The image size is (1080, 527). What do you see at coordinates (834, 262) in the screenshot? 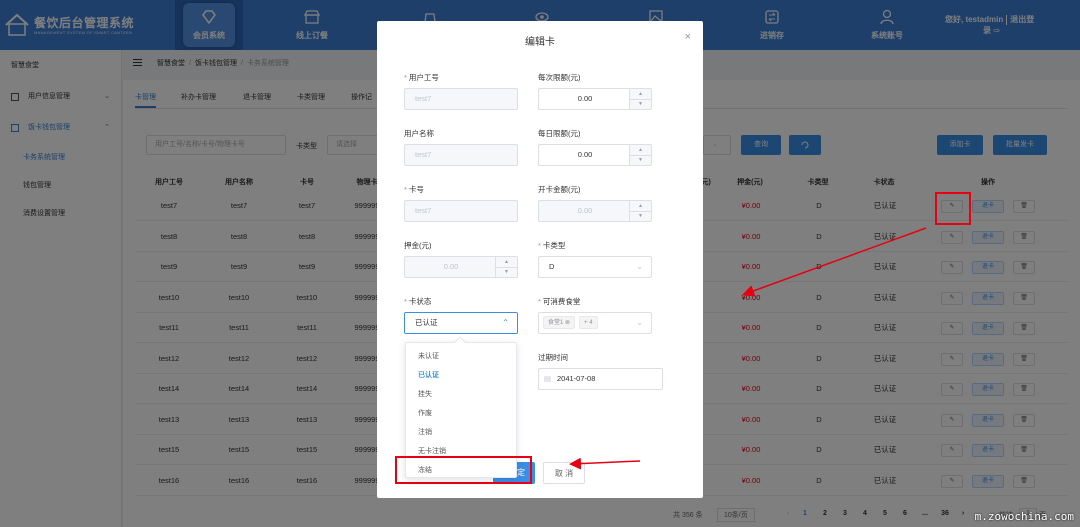
I see `arrow-to-row` at bounding box center [834, 262].